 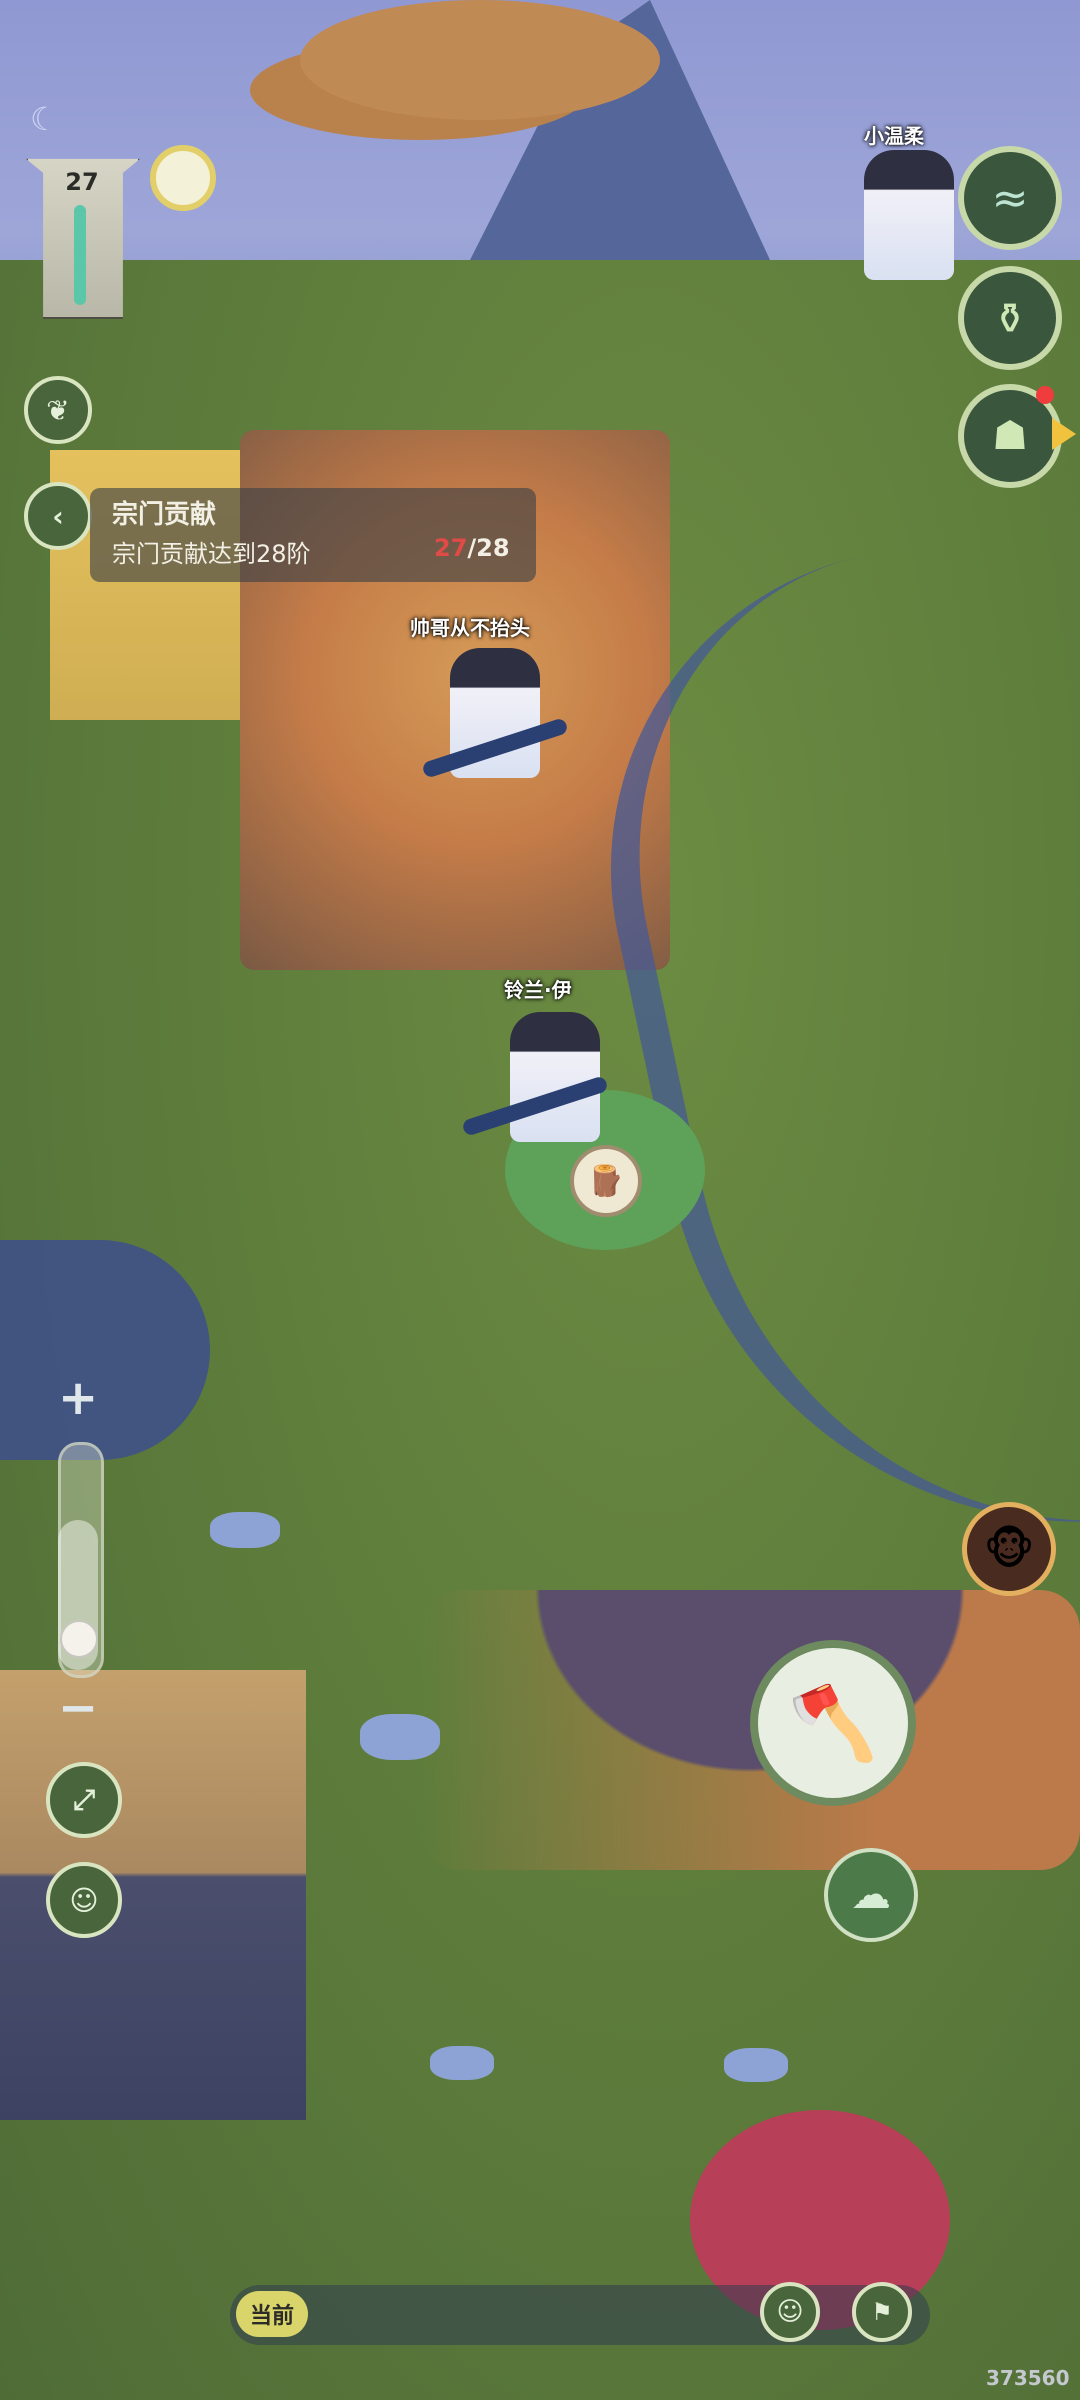 What do you see at coordinates (84, 1800) in the screenshot?
I see `expand-icon: ⤢` at bounding box center [84, 1800].